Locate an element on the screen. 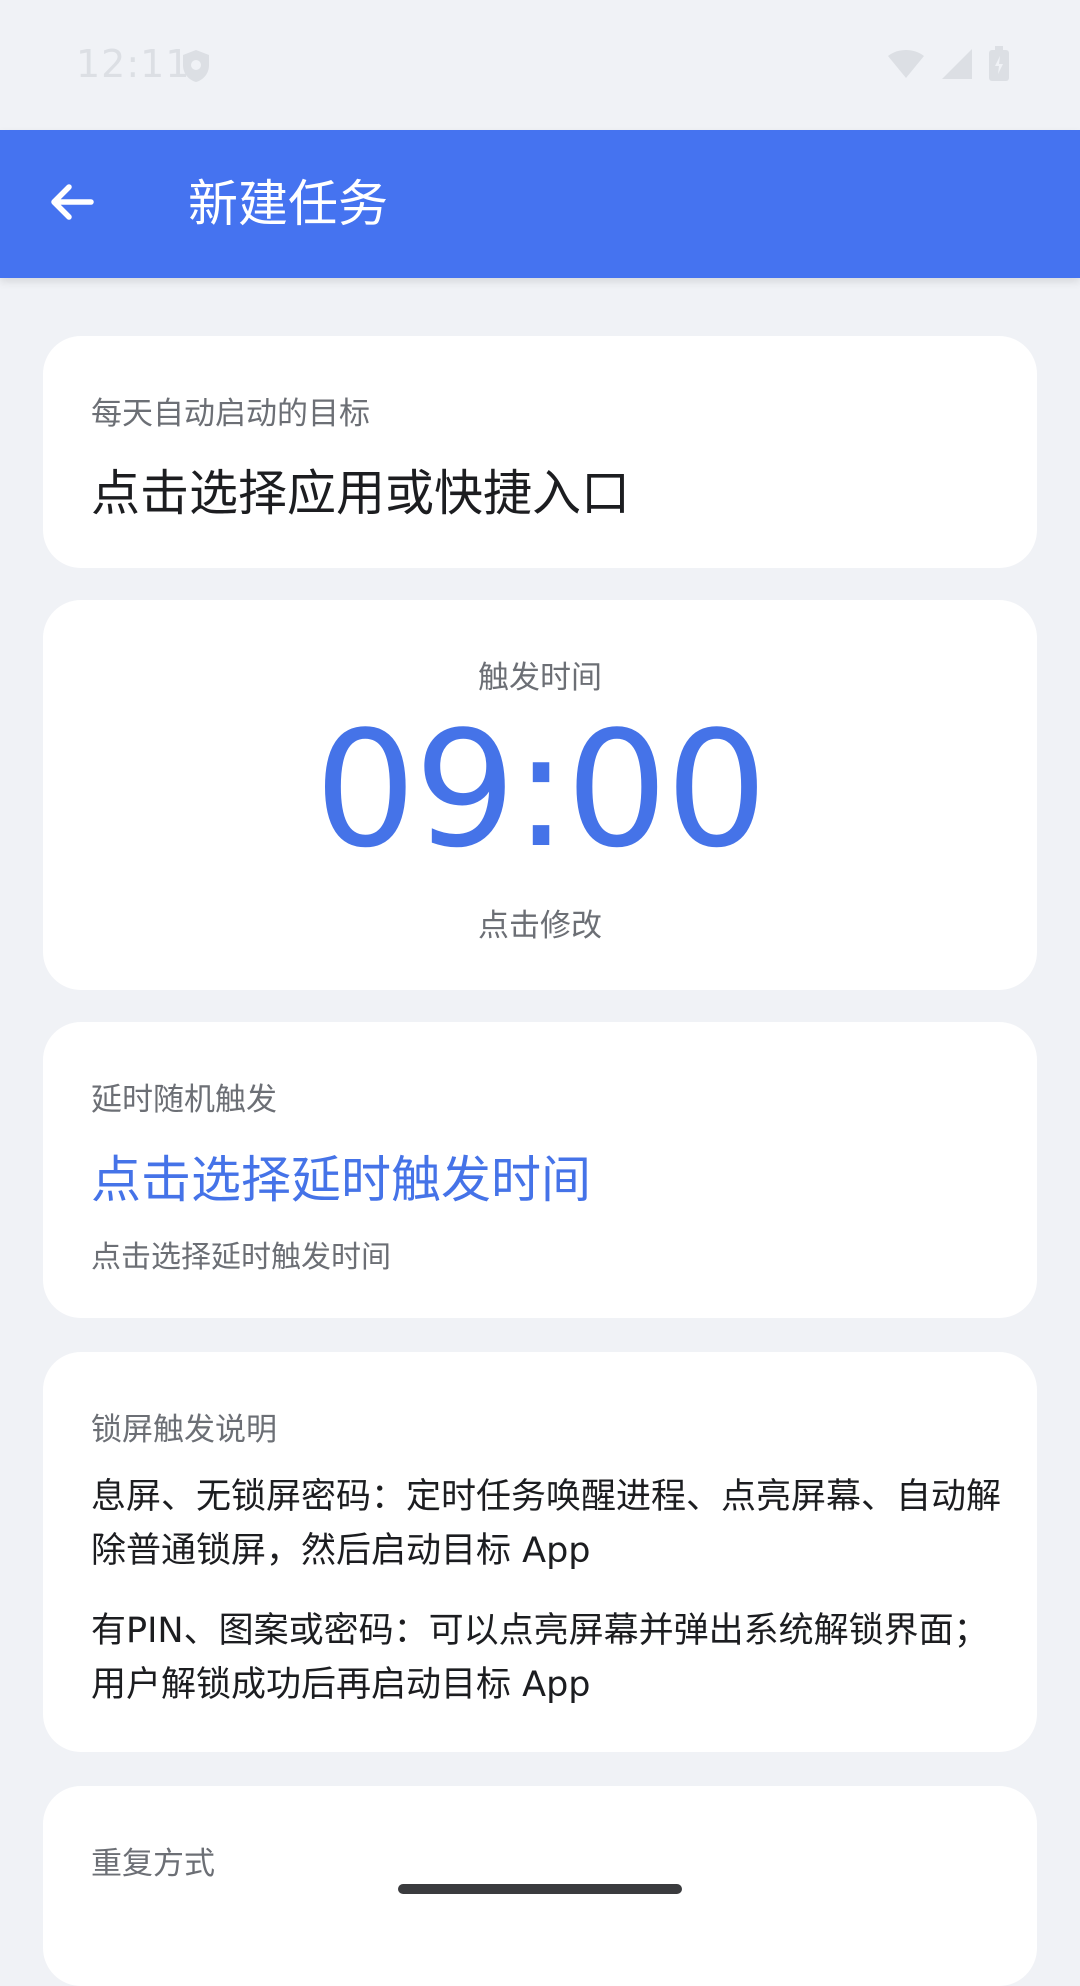 Image resolution: width=1080 pixels, height=1986 pixels. arrow-left-icon is located at coordinates (72, 204).